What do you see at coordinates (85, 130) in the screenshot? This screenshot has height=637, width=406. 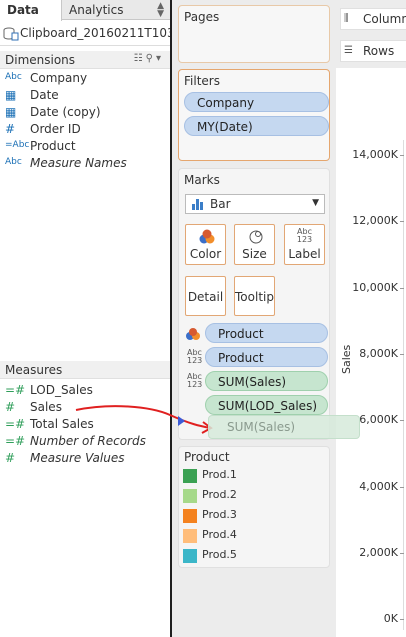 I see `dimension-field-order-id: # Order ID` at bounding box center [85, 130].